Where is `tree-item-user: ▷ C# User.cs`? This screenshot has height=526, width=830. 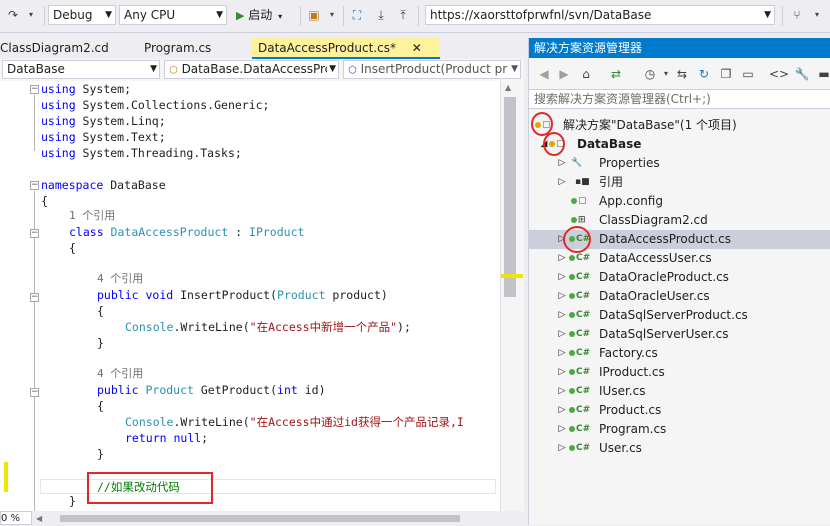
tree-item-user: ▷ C# User.cs is located at coordinates (679, 448).